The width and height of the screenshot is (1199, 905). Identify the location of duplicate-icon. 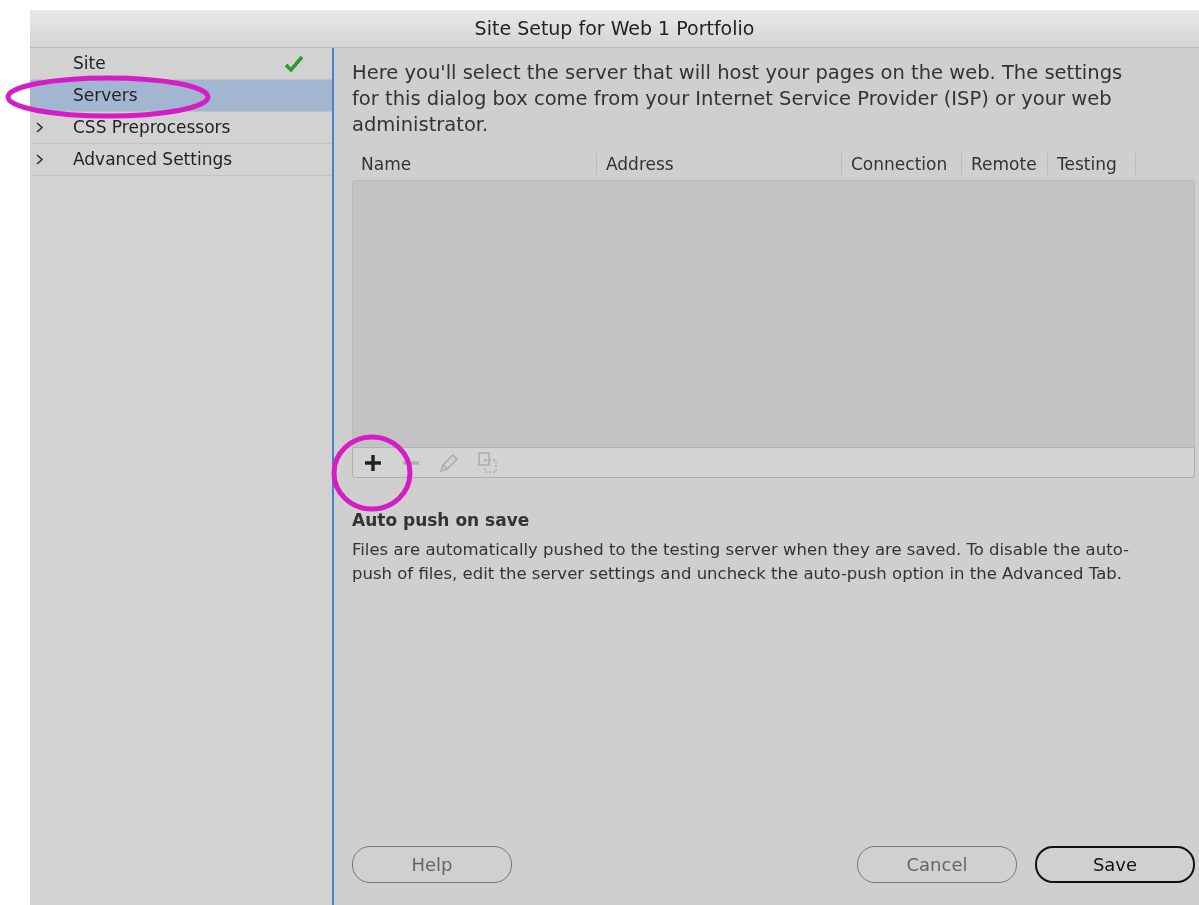
(487, 462).